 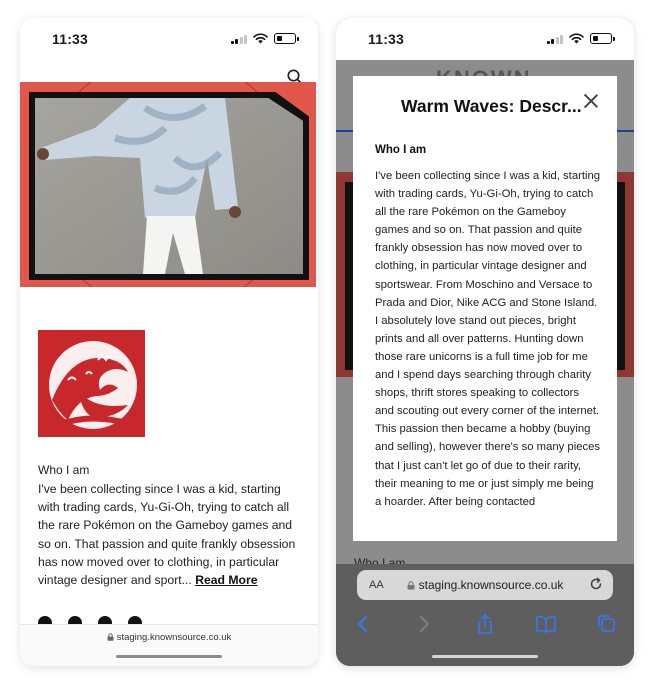 I want to click on browser-url-bar: staging.knownsource.co.uk, so click(x=169, y=645).